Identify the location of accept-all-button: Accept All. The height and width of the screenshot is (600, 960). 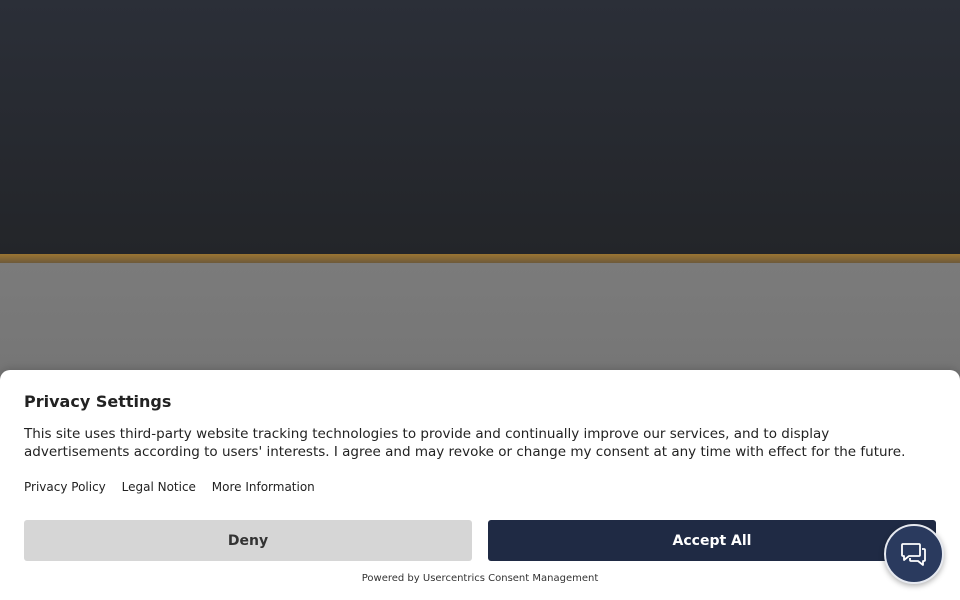
(712, 540).